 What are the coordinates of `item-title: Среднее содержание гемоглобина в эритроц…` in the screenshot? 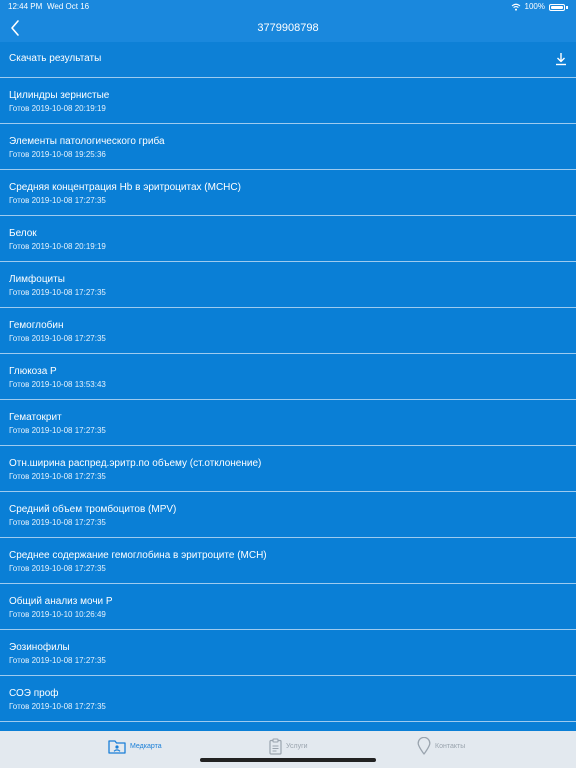 It's located at (138, 555).